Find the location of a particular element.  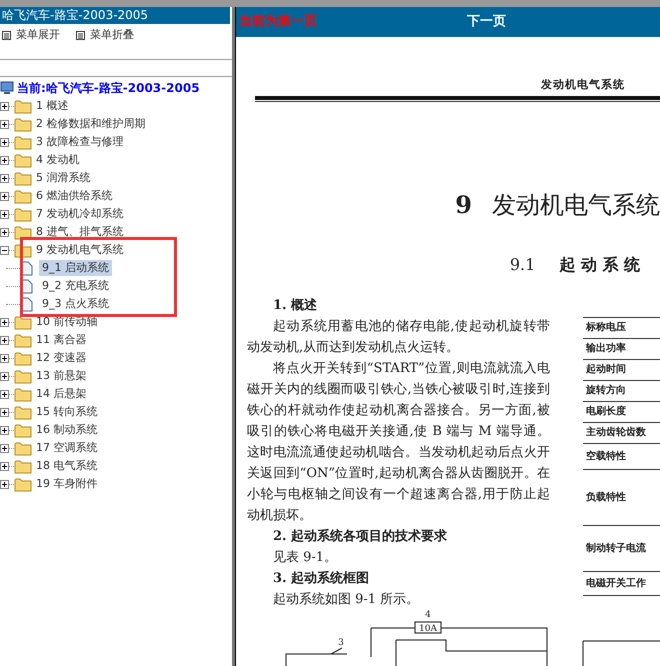

table-cell: 制动转子电流 is located at coordinates (621, 549).